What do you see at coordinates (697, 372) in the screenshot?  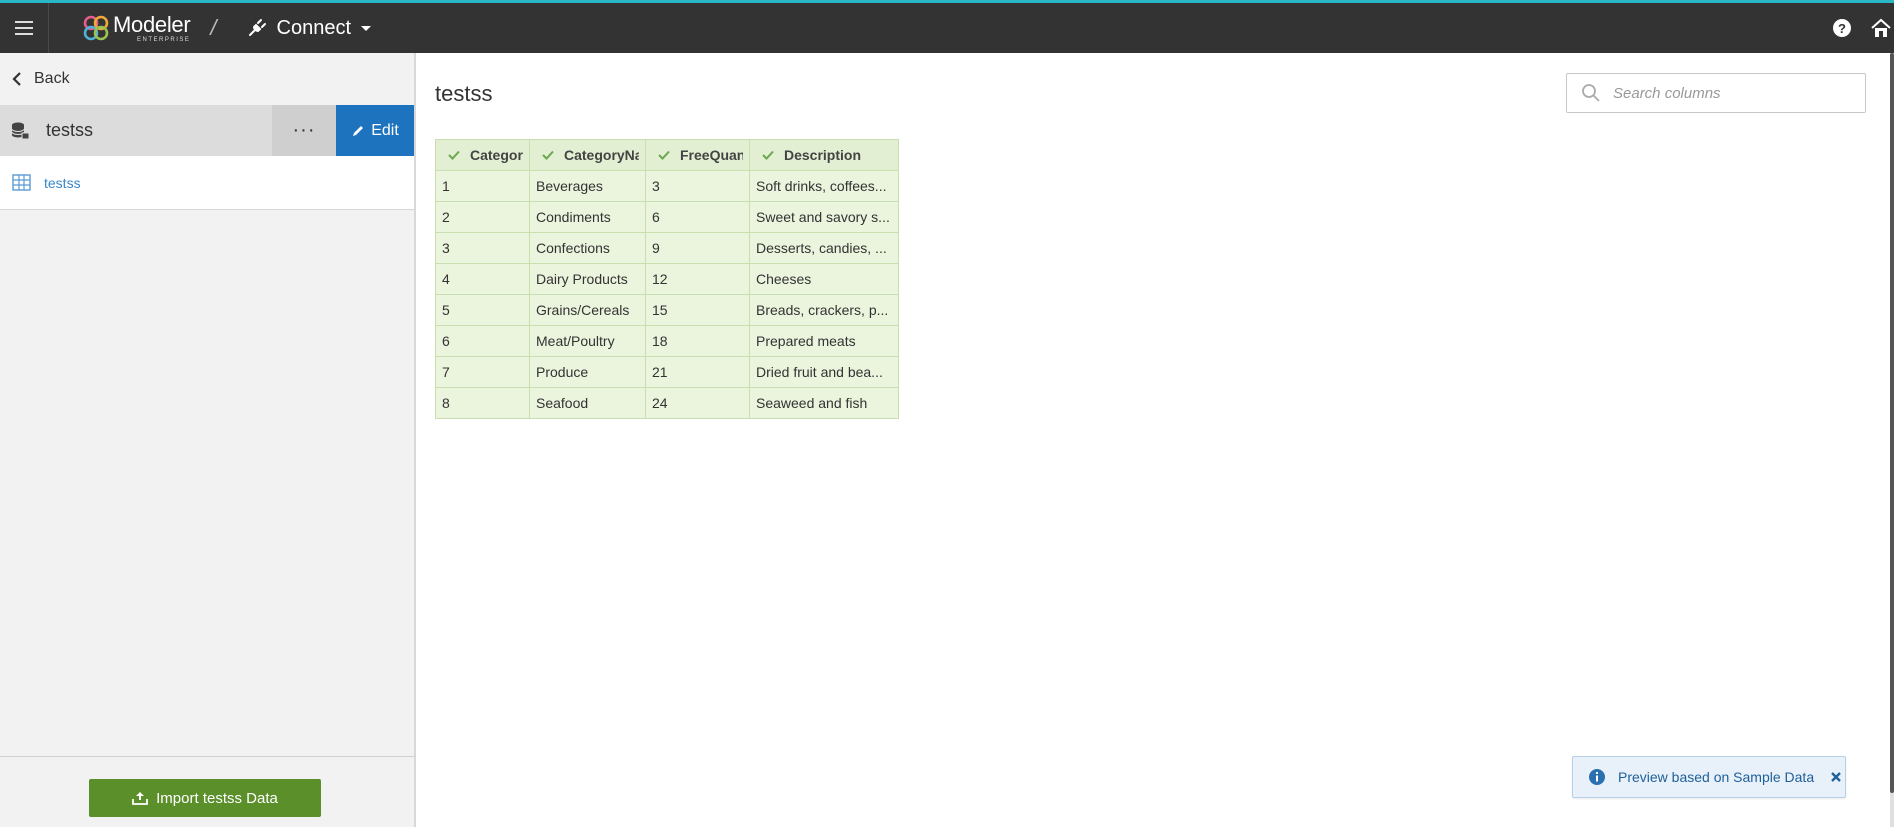 I see `table-cell: 21` at bounding box center [697, 372].